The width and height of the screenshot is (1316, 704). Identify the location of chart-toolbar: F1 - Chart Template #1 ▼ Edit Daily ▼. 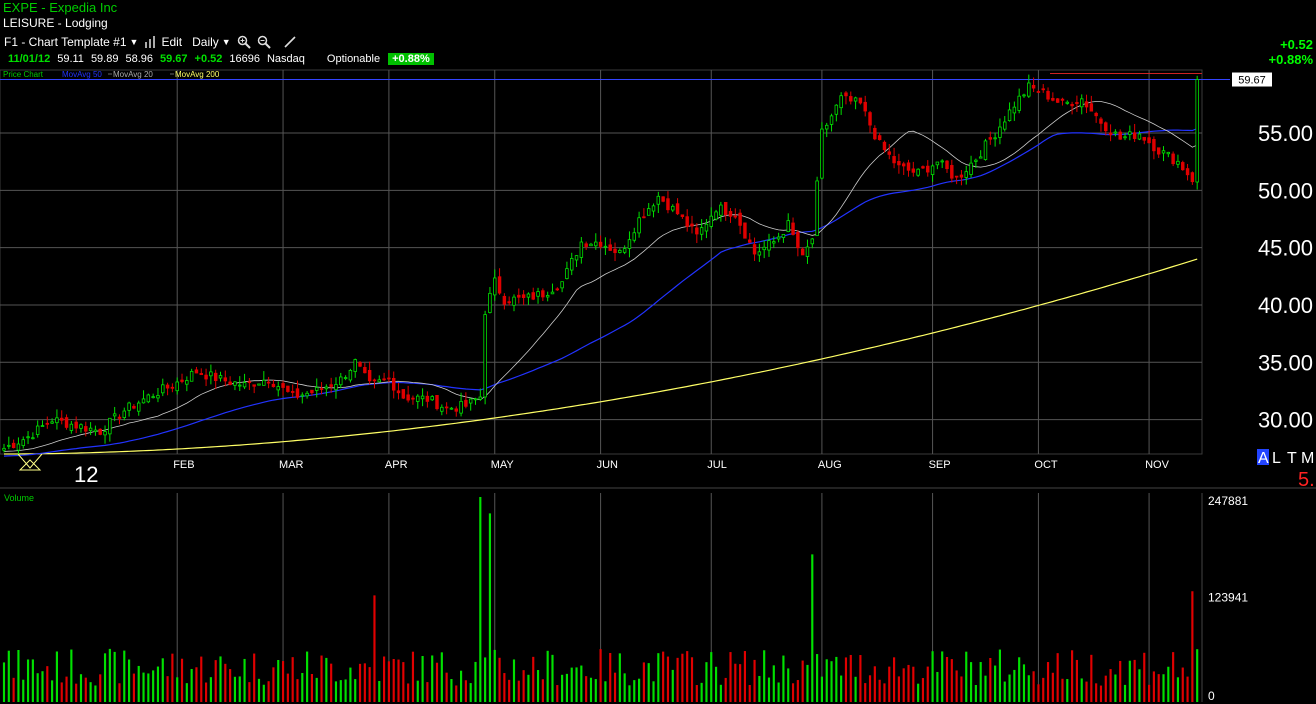
(151, 42).